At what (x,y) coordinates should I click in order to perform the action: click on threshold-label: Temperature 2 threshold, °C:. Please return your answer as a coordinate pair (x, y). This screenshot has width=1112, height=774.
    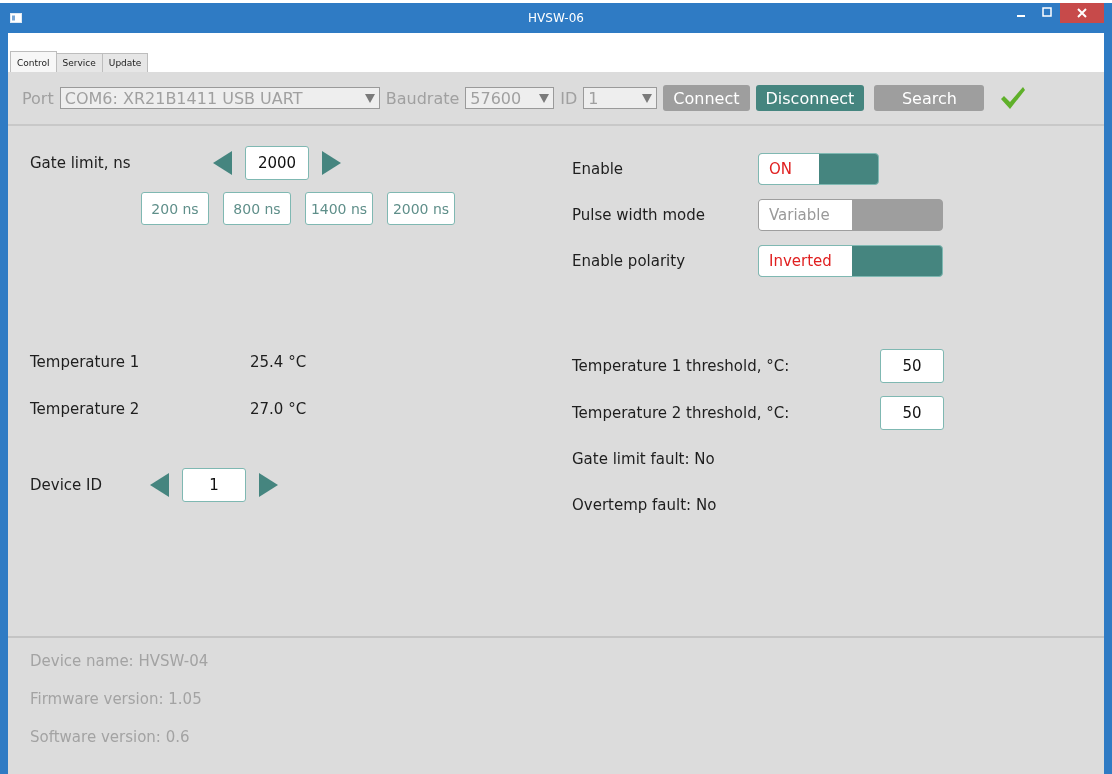
    Looking at the image, I should click on (681, 412).